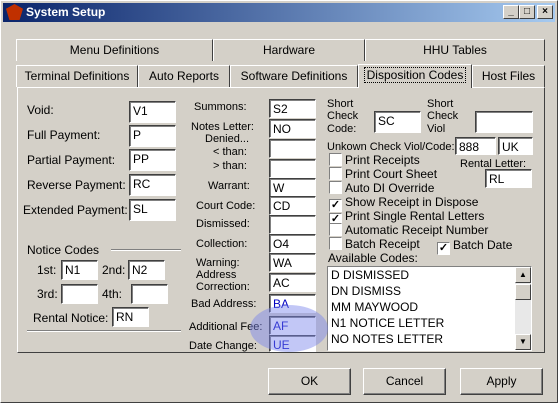 Image resolution: width=558 pixels, height=403 pixels. What do you see at coordinates (71, 160) in the screenshot?
I see `partial-payment-label: Partial Payment:` at bounding box center [71, 160].